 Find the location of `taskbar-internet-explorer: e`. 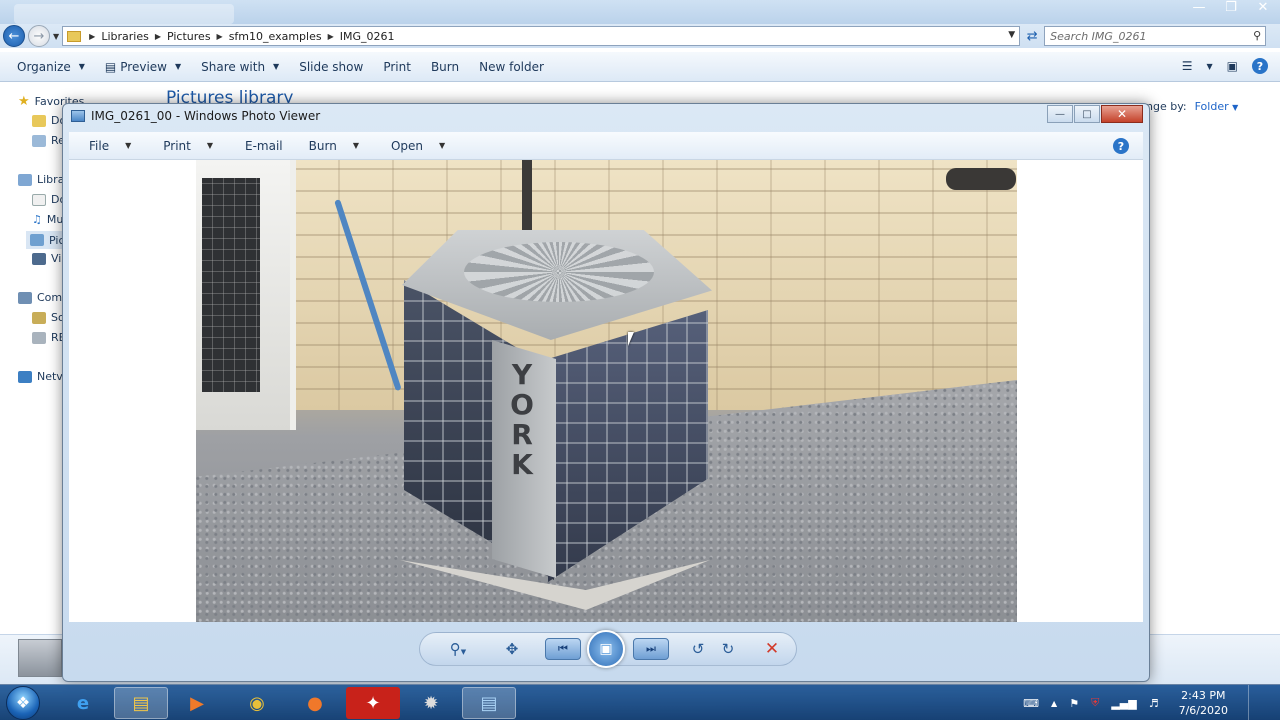

taskbar-internet-explorer: e is located at coordinates (83, 703).